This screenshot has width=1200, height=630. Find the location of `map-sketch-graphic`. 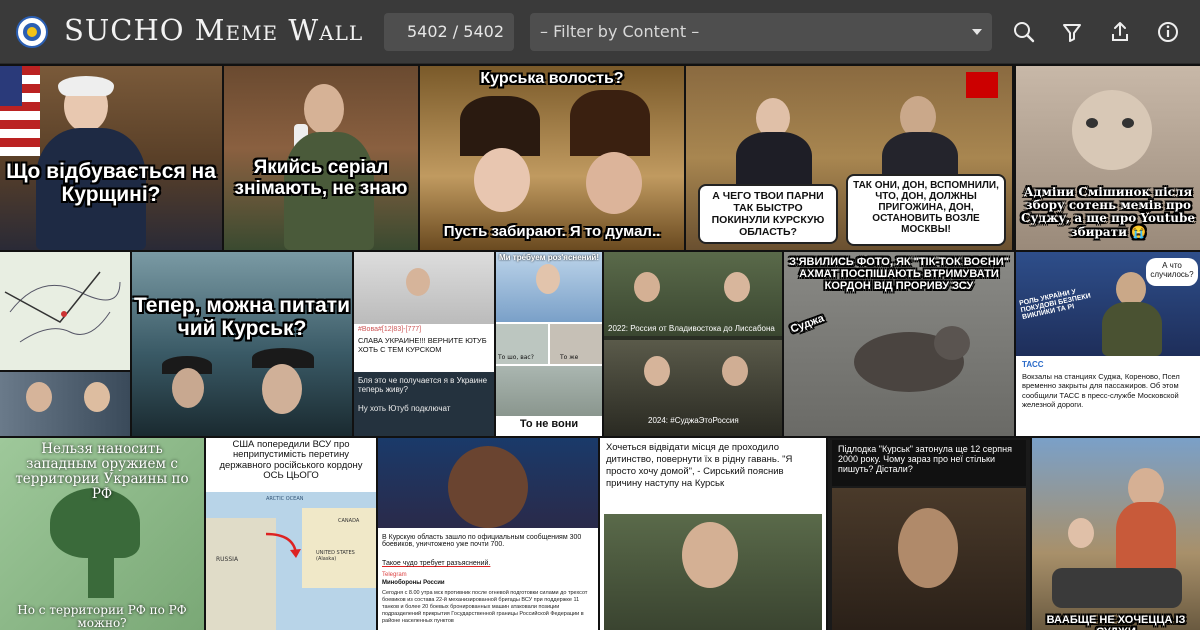

map-sketch-graphic is located at coordinates (62, 307).